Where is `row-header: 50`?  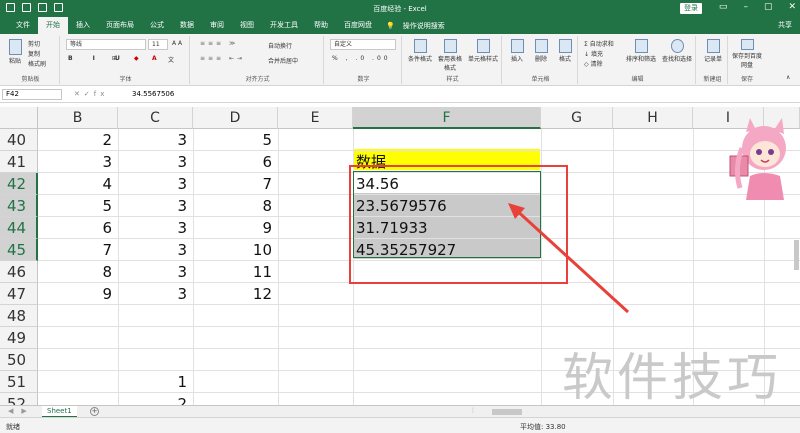
row-header: 50 is located at coordinates (19, 360).